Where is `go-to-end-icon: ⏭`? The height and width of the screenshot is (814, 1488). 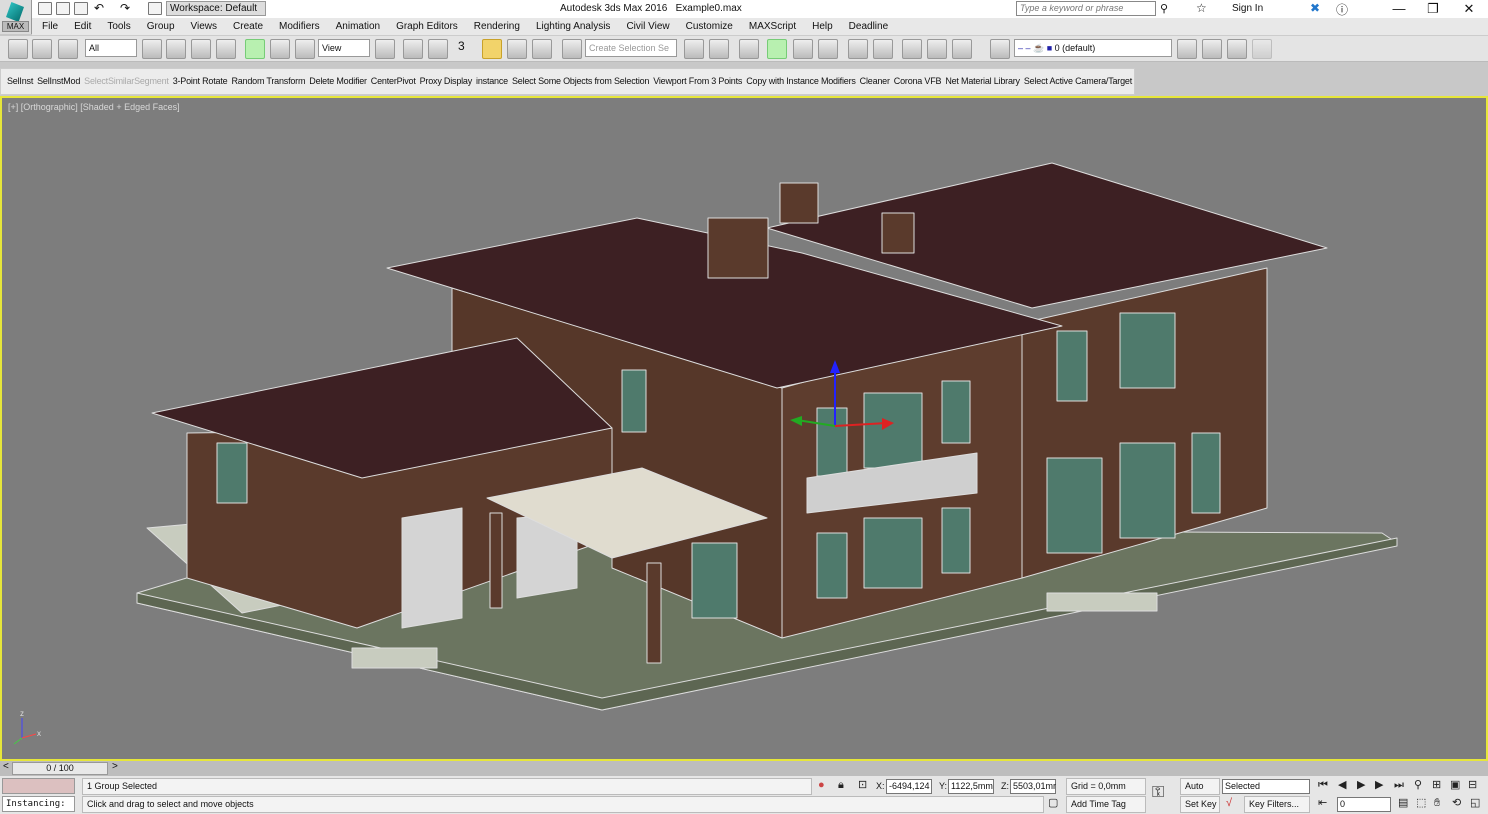
go-to-end-icon: ⏭ is located at coordinates (1399, 785).